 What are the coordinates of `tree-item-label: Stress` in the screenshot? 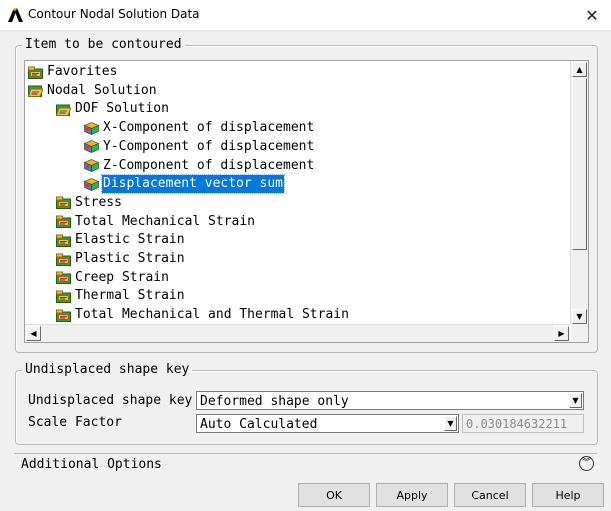 It's located at (98, 202).